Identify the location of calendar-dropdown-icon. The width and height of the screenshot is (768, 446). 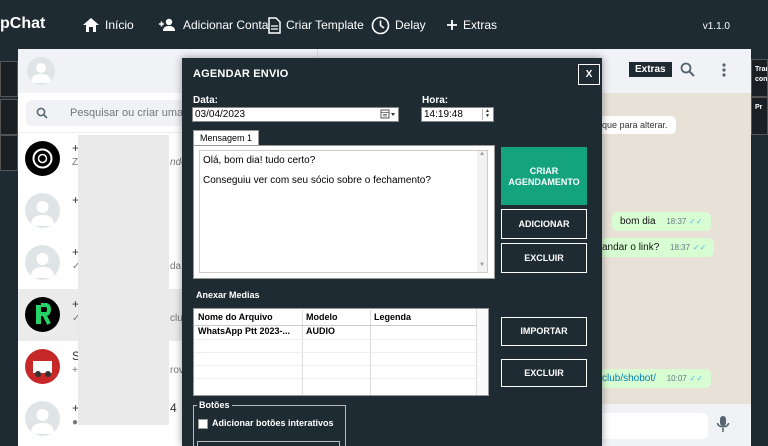
(388, 114).